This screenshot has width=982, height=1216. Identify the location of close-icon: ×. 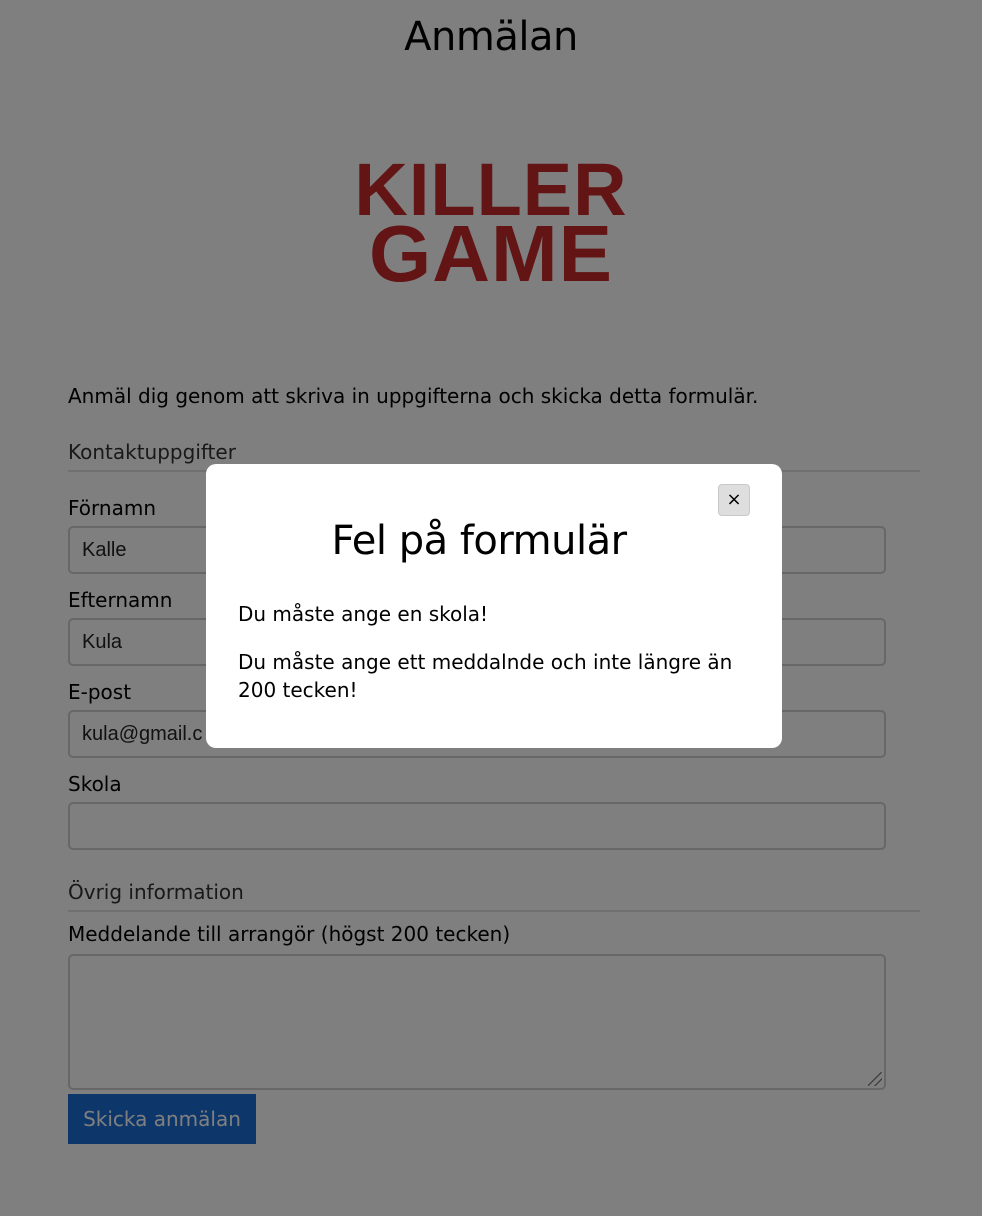
(734, 500).